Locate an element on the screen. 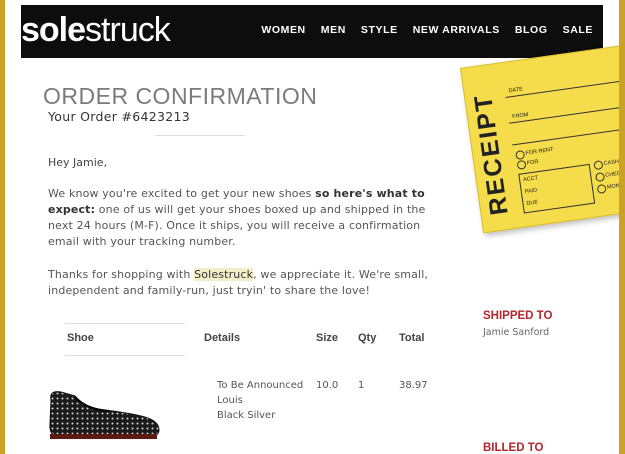 This screenshot has height=454, width=625. nav-blog: BLOG is located at coordinates (531, 30).